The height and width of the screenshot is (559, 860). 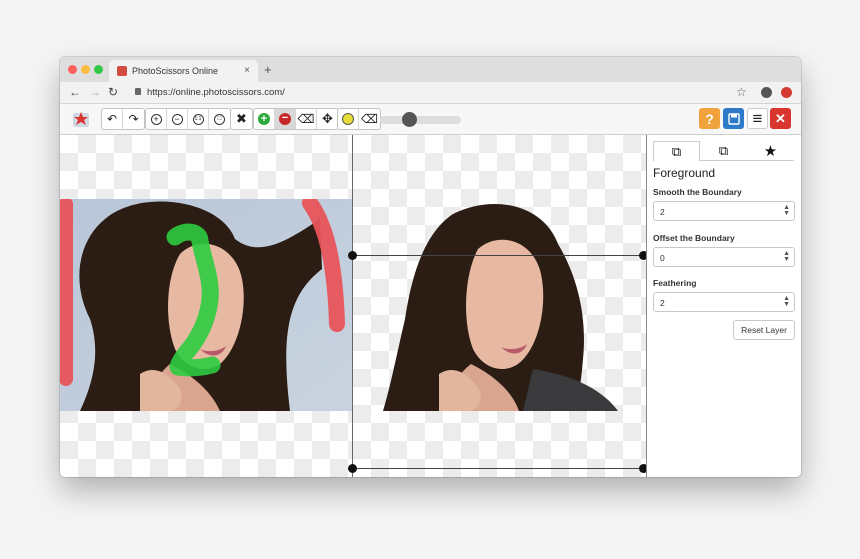 What do you see at coordinates (642, 468) in the screenshot?
I see `crop-handle-bottom-right` at bounding box center [642, 468].